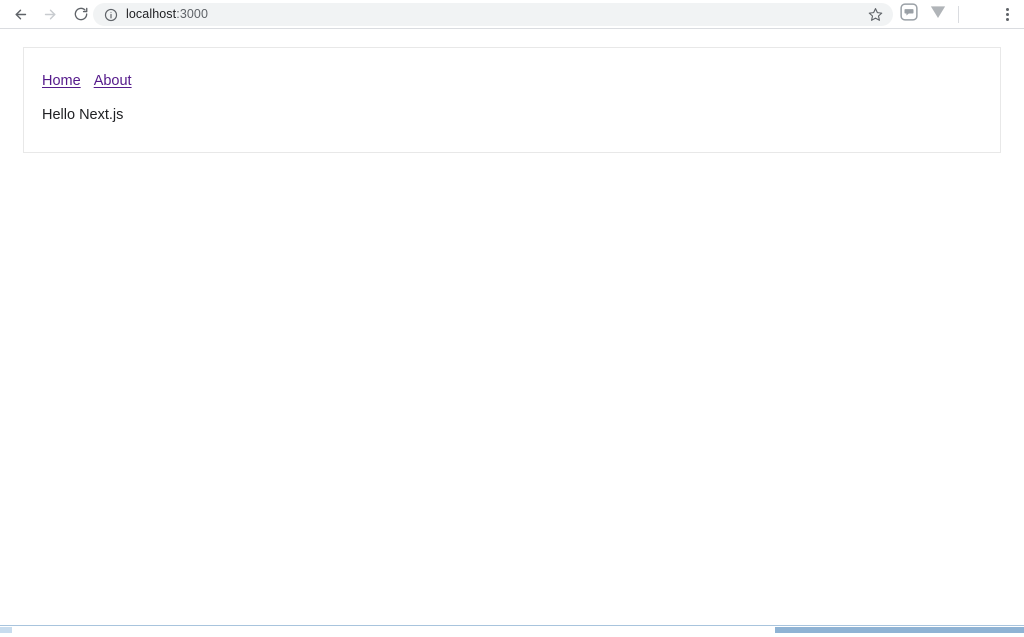 This screenshot has height=637, width=1024. What do you see at coordinates (110, 14) in the screenshot?
I see `info-circle-icon` at bounding box center [110, 14].